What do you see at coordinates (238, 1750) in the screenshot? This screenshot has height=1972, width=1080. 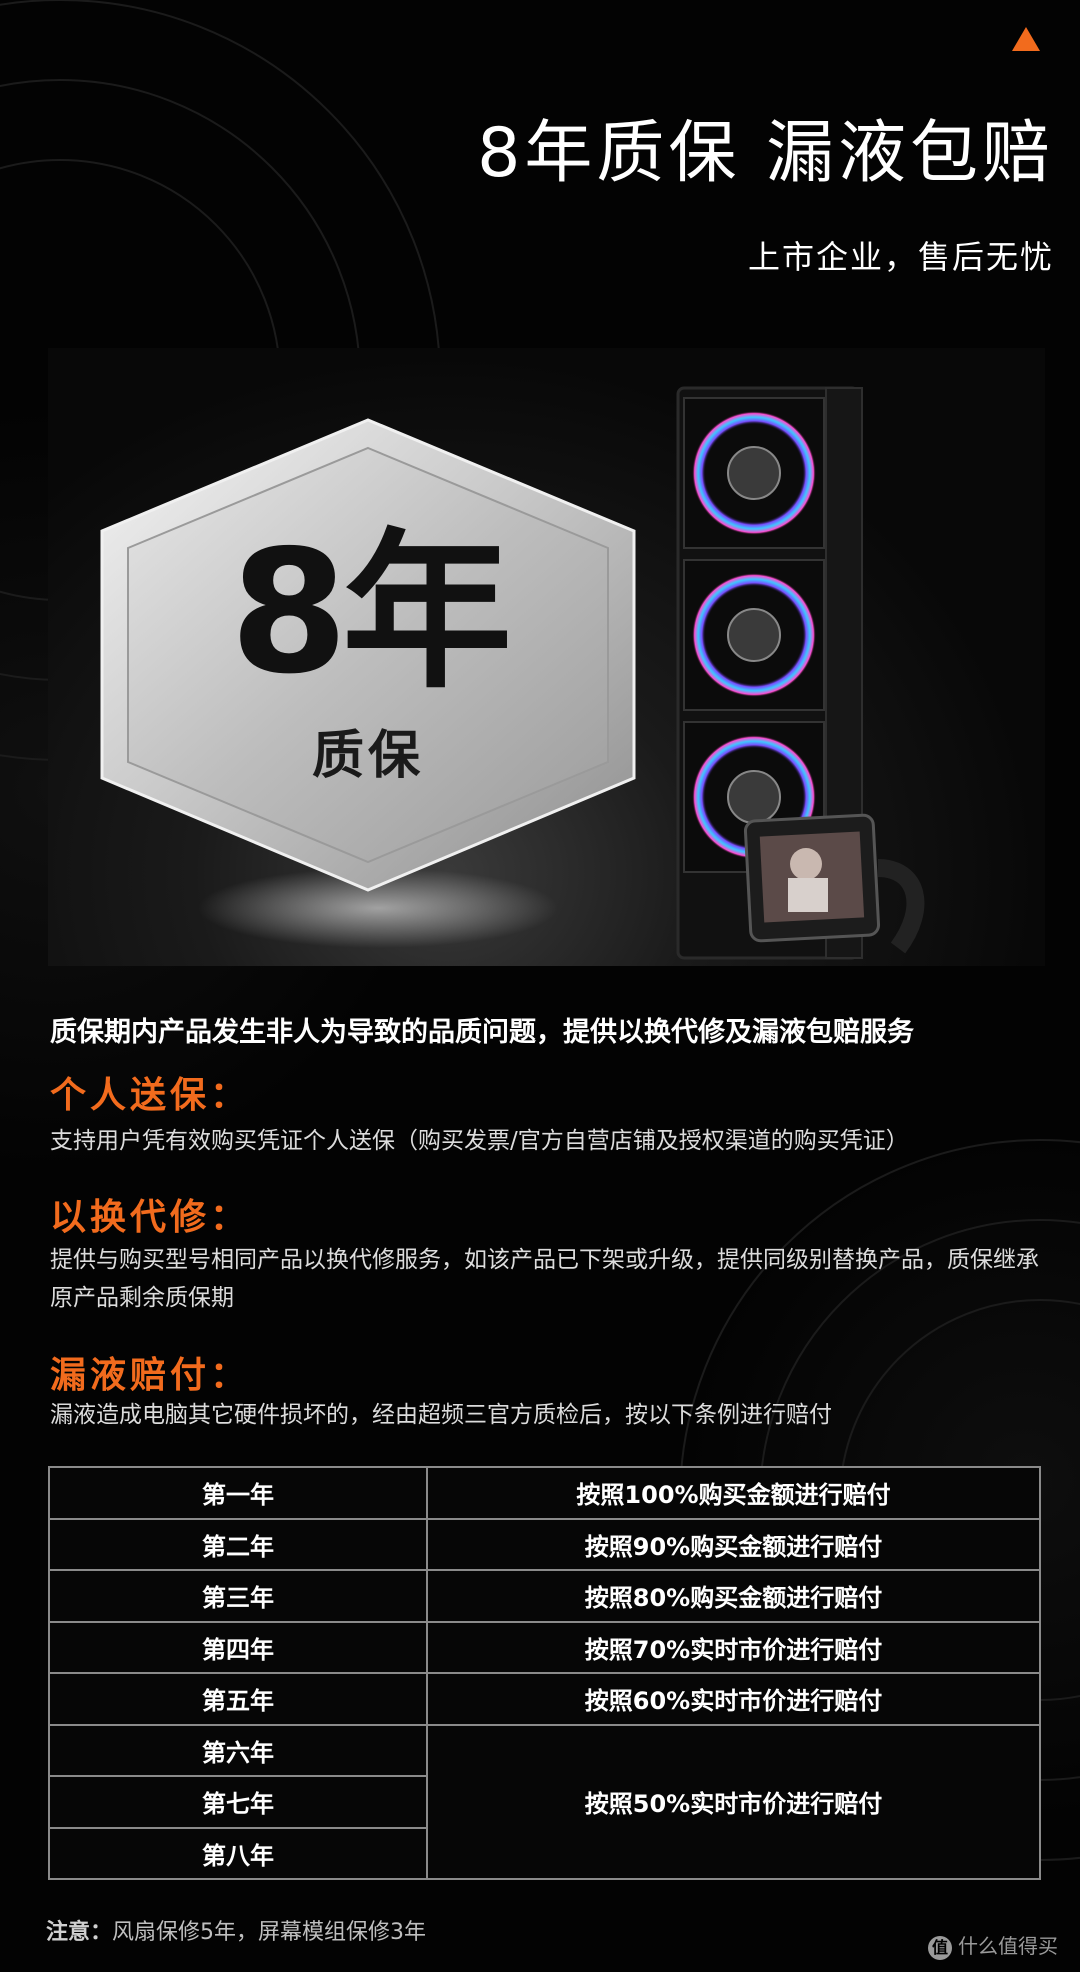 I see `table-cell-year: 第六年` at bounding box center [238, 1750].